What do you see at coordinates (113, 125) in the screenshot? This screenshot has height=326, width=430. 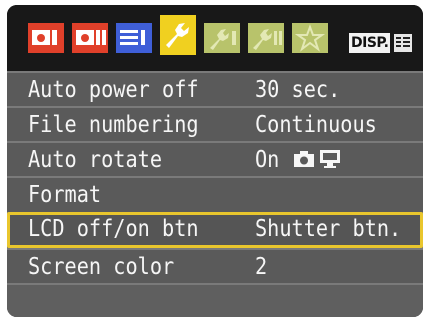 I see `menu-item-label: File numbering` at bounding box center [113, 125].